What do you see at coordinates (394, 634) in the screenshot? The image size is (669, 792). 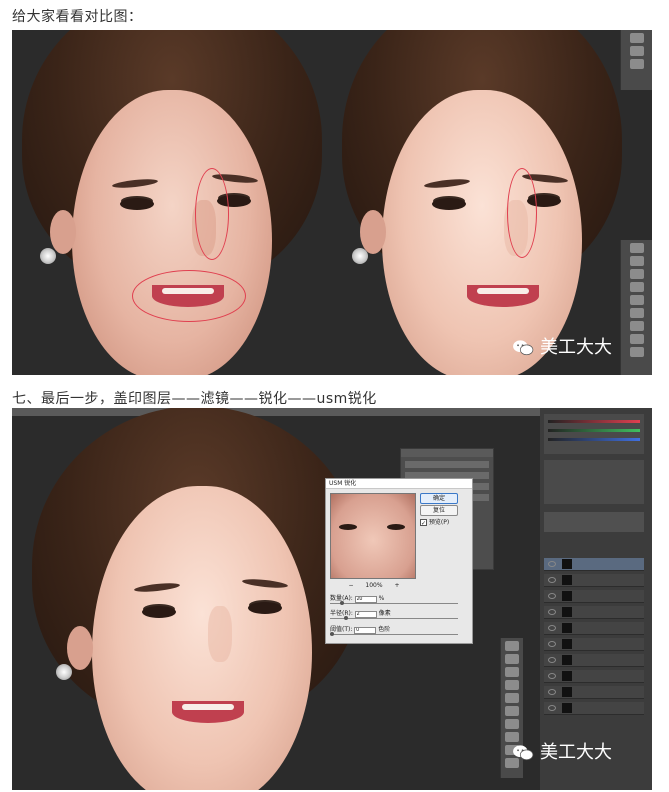 I see `threshold-slider` at bounding box center [394, 634].